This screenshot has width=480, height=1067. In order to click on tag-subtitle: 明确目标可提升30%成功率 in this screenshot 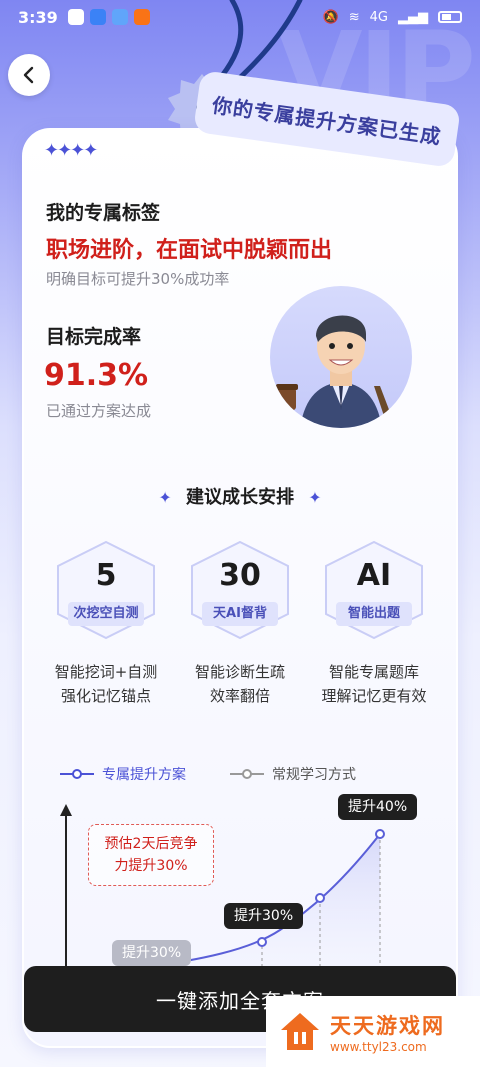, I will do `click(138, 279)`.